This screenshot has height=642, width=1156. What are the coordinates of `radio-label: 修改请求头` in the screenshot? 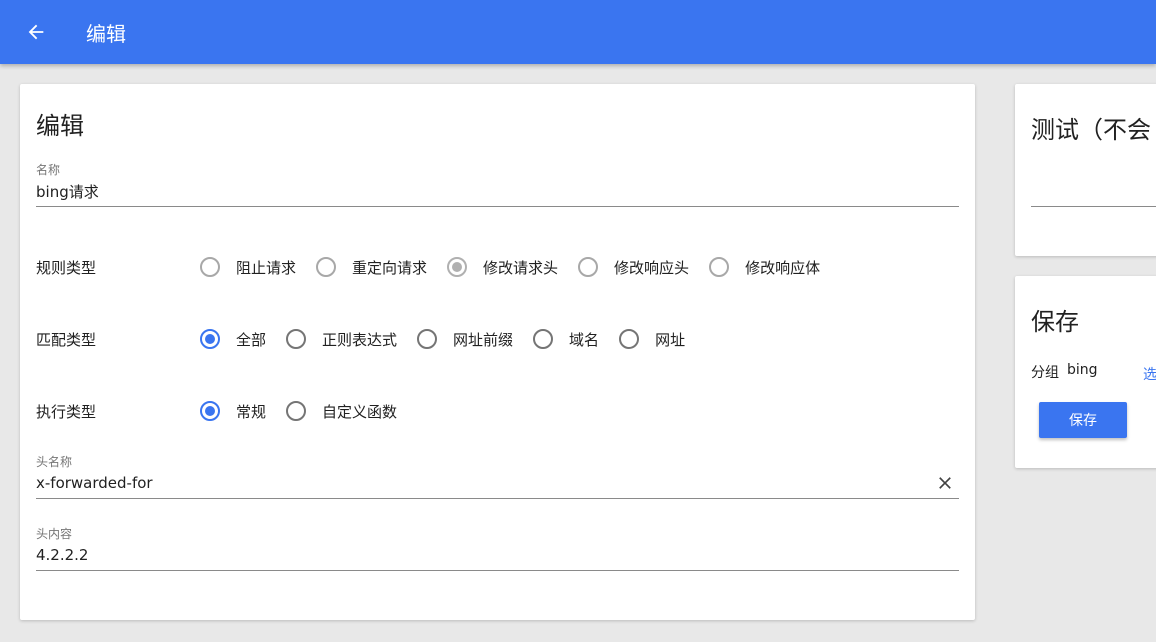 It's located at (521, 267).